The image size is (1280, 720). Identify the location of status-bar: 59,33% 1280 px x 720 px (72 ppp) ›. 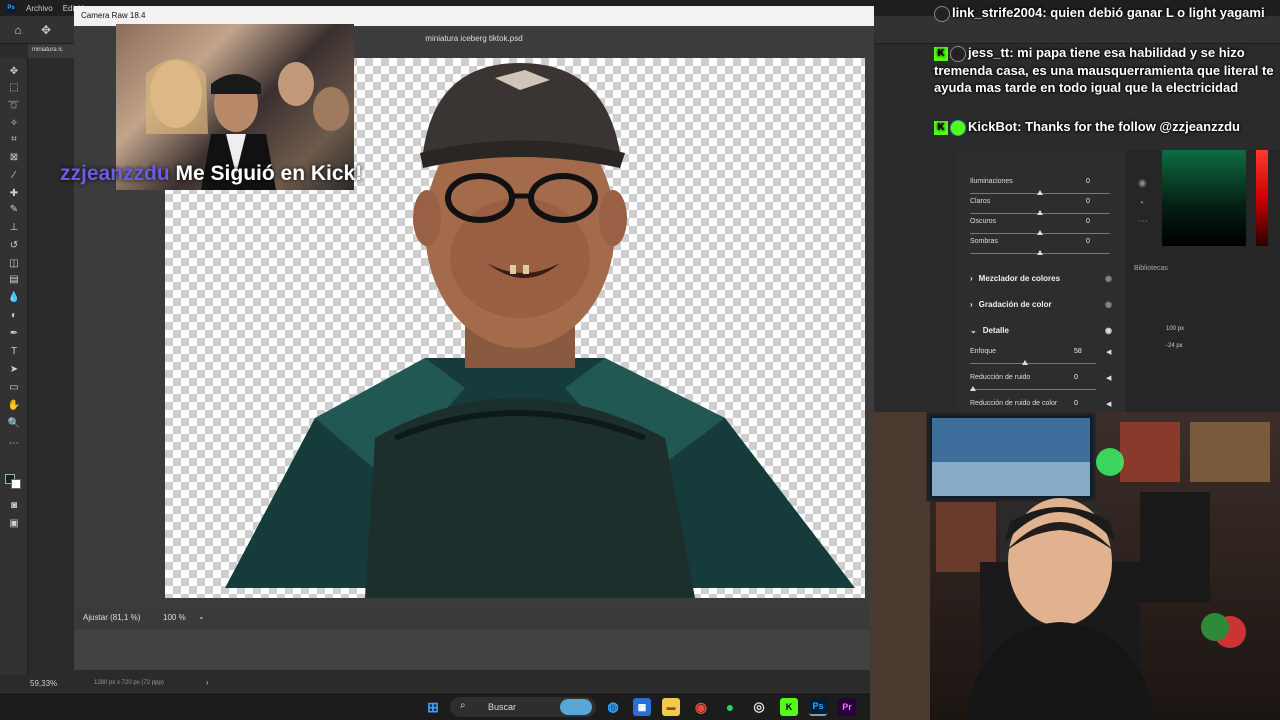
(435, 683).